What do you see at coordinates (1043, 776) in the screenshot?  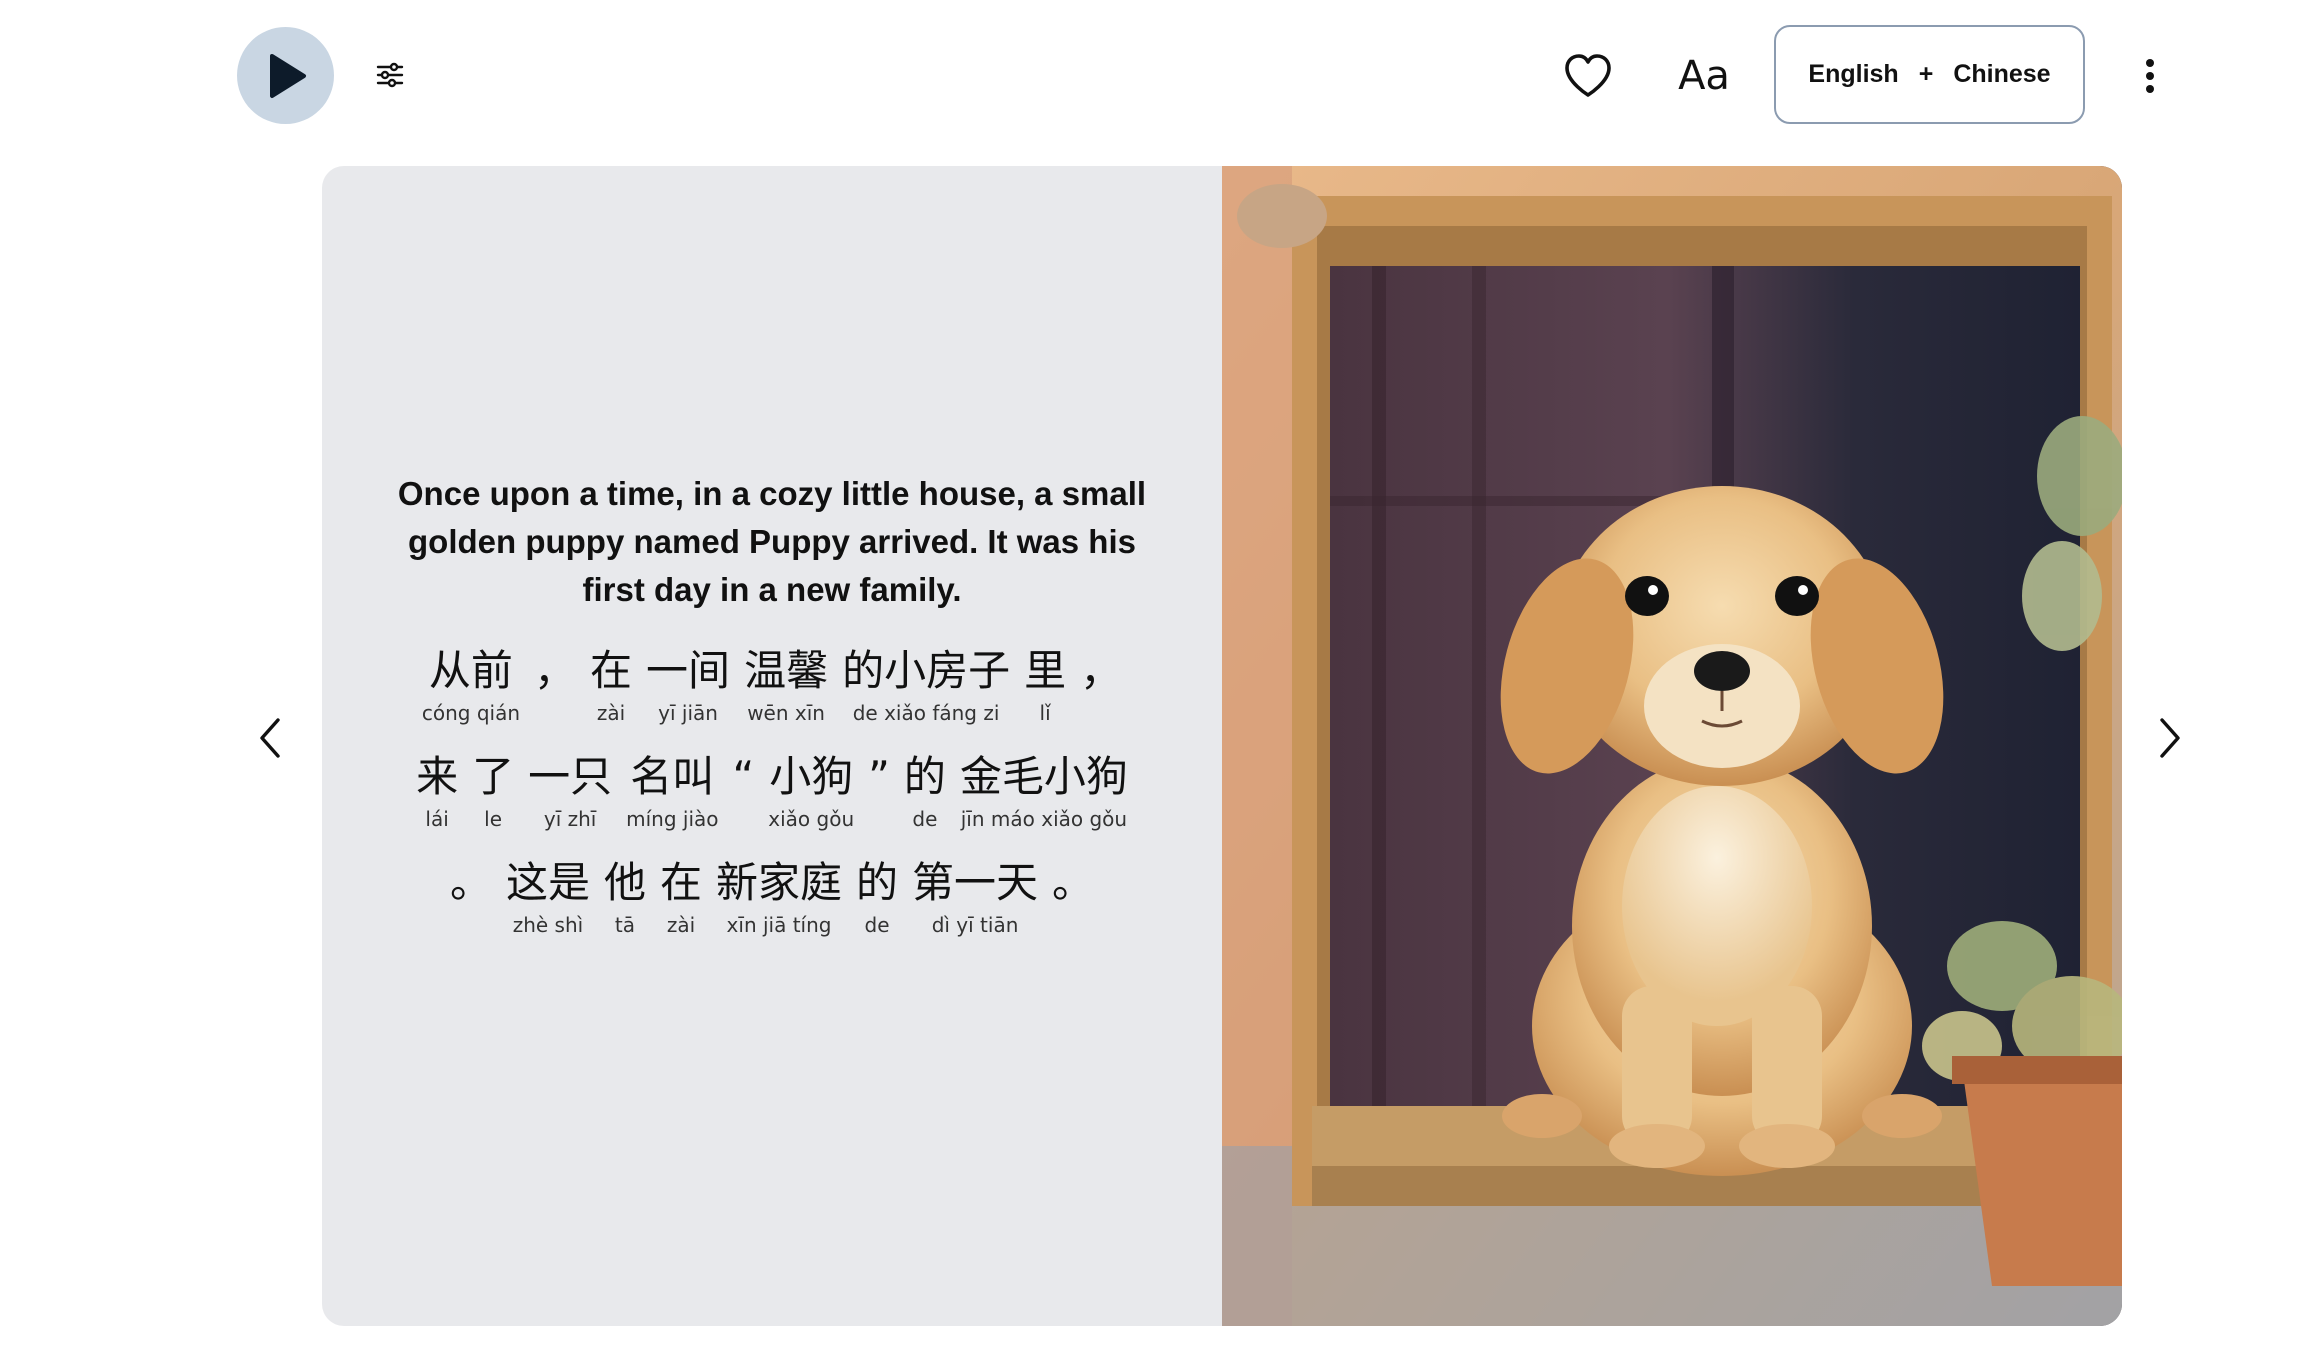 I see `hanzi-text: 金毛小狗` at bounding box center [1043, 776].